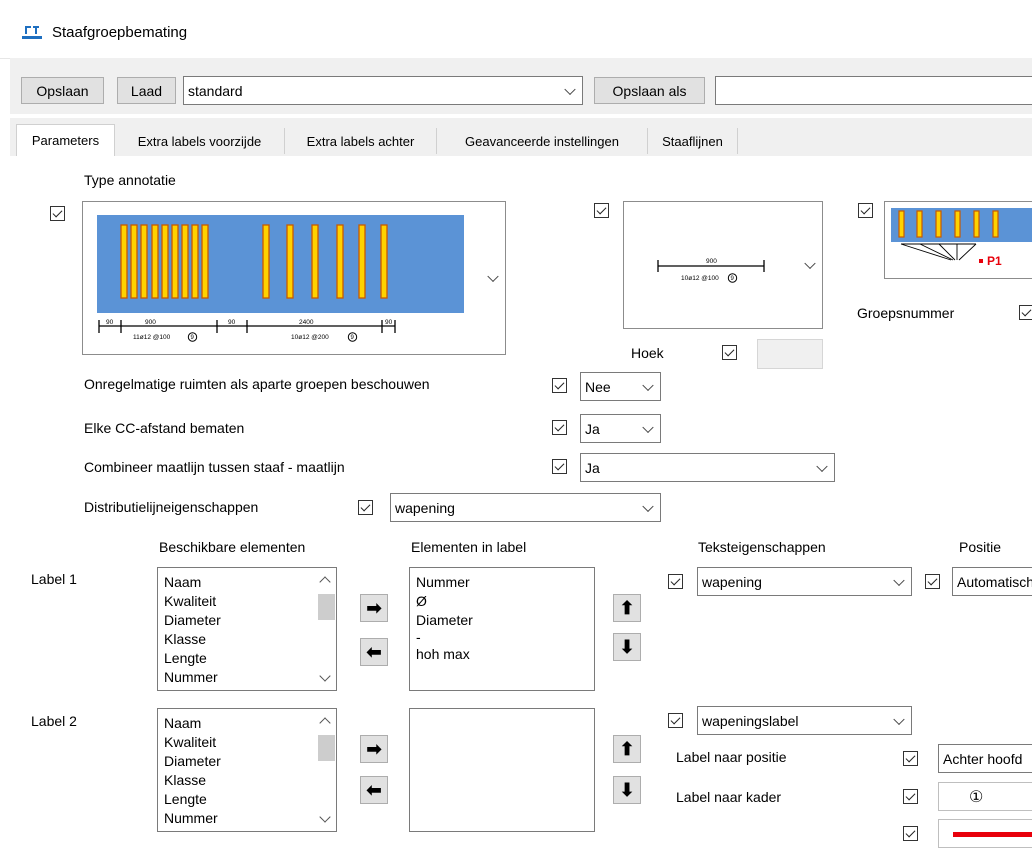  I want to click on label1-position-value: Automatisch, so click(994, 581).